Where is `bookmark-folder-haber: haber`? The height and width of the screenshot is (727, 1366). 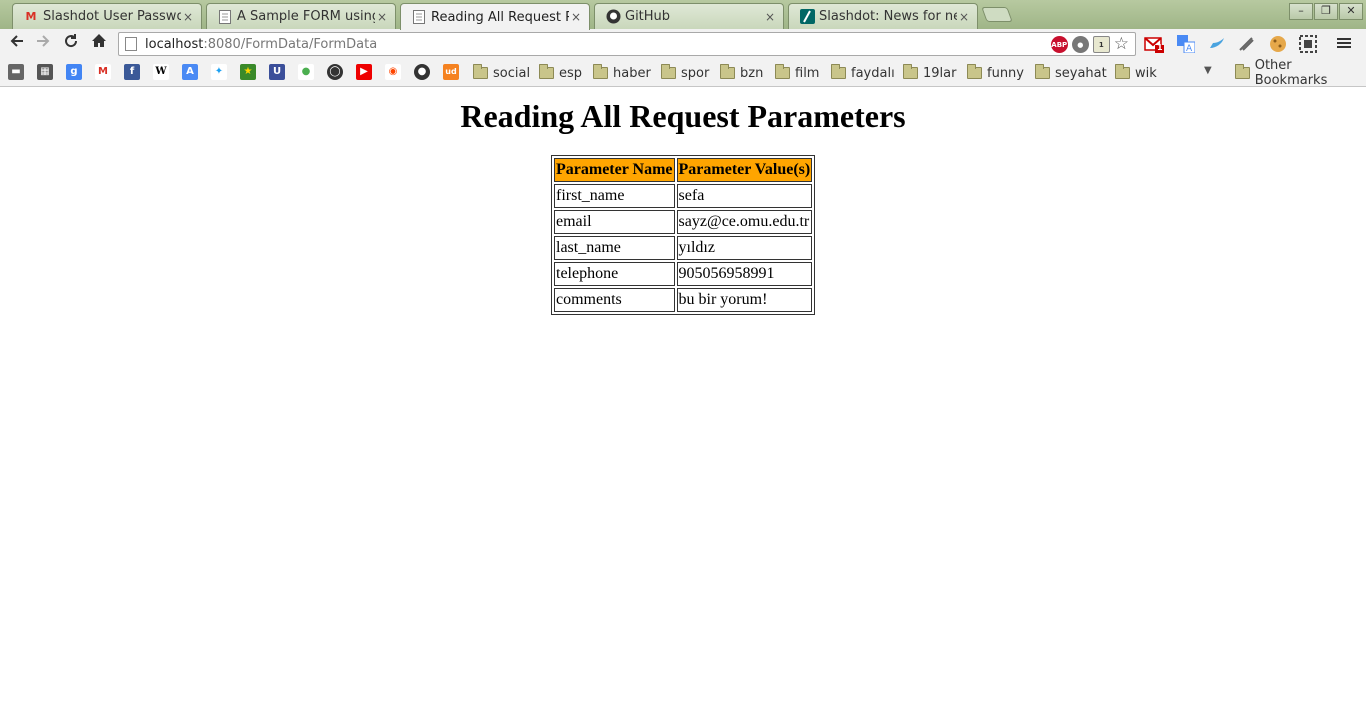 bookmark-folder-haber: haber is located at coordinates (622, 73).